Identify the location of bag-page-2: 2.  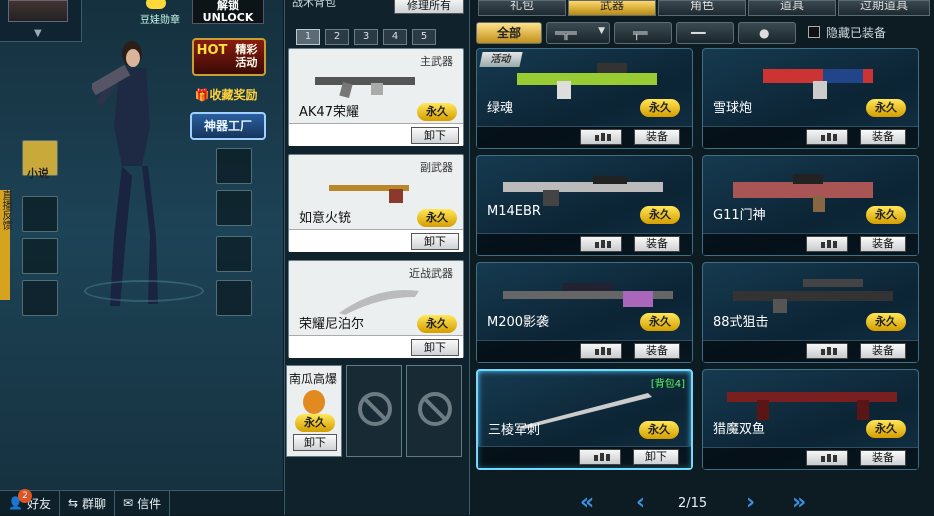
(337, 37).